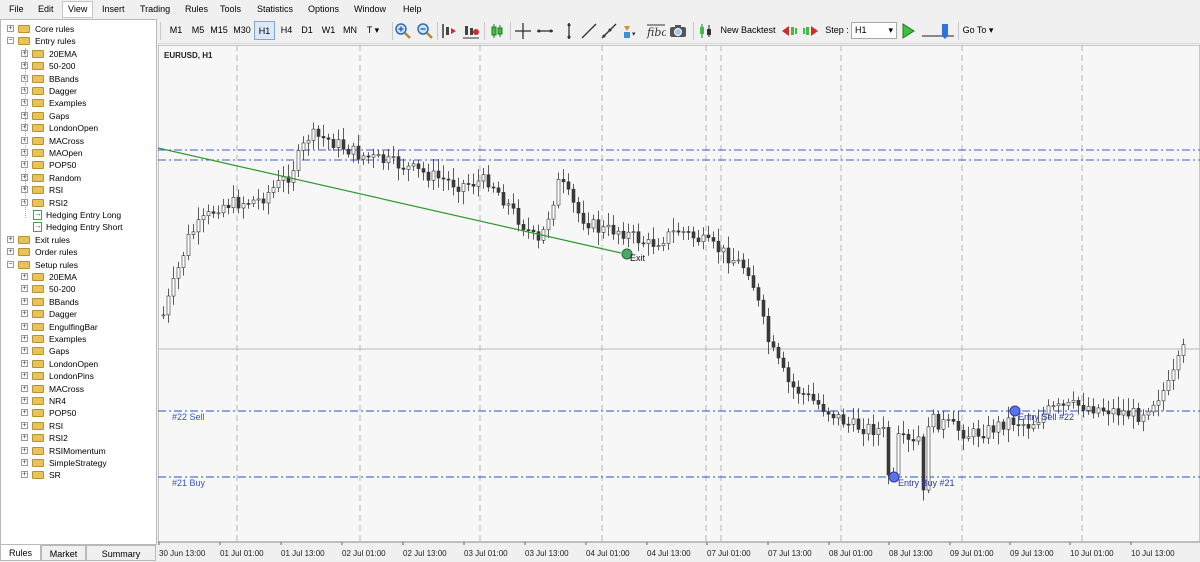  Describe the element at coordinates (63, 553) in the screenshot. I see `tab-market: Market` at that location.